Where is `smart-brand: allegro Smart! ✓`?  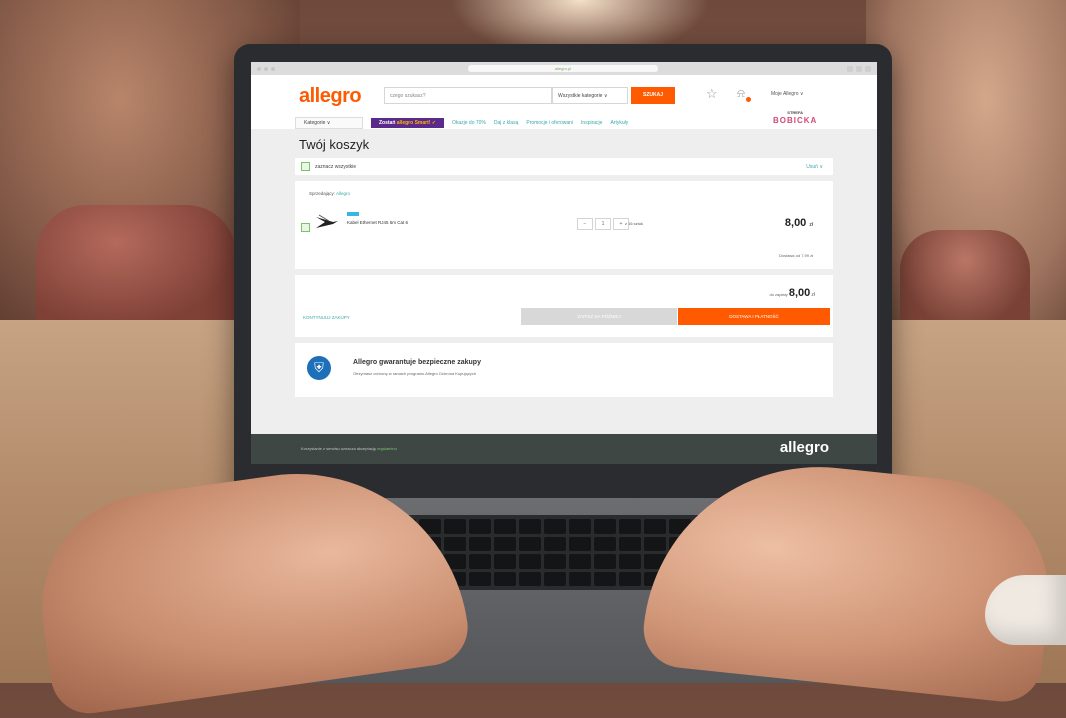
smart-brand: allegro Smart! ✓ is located at coordinates (416, 123).